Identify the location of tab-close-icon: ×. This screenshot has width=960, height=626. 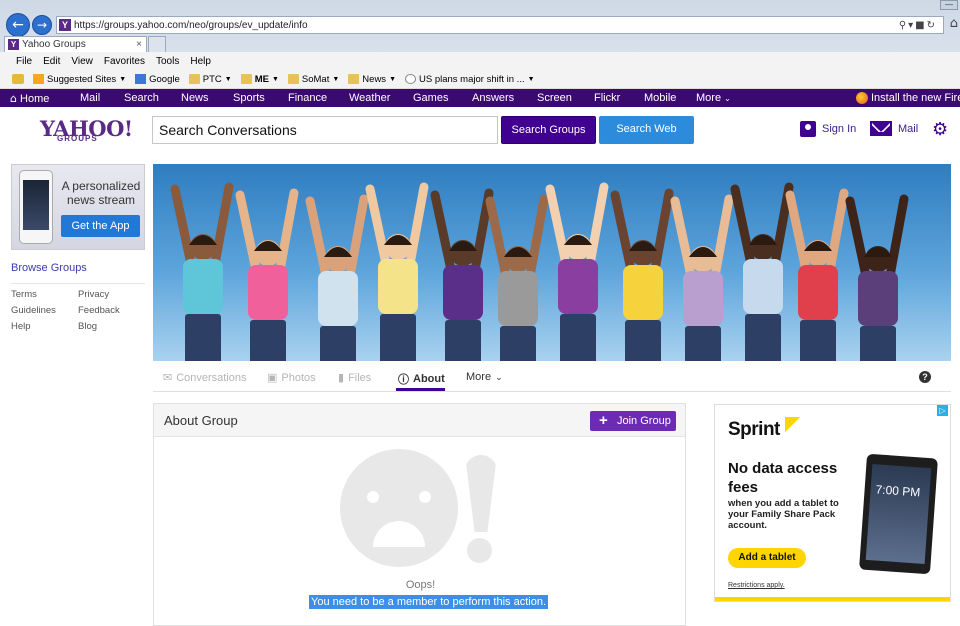
(139, 44).